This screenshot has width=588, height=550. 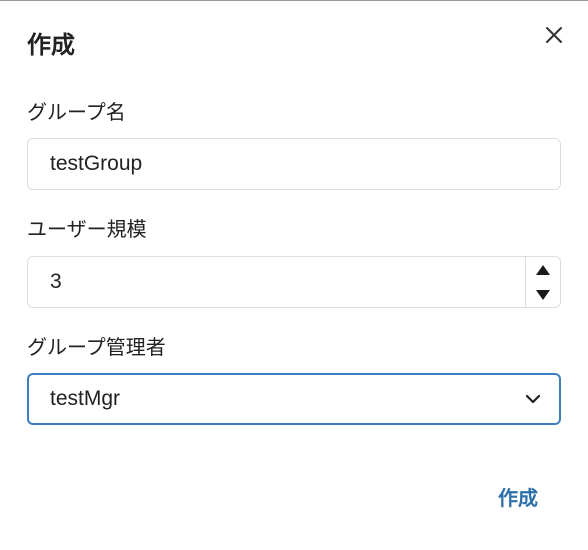 I want to click on group-name-label: グループ名, so click(x=76, y=112).